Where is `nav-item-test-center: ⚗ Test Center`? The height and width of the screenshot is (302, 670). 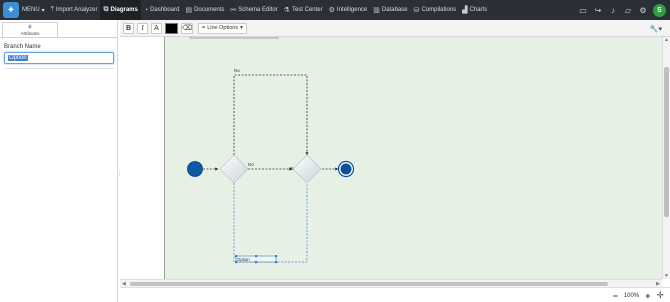 nav-item-test-center: ⚗ Test Center is located at coordinates (303, 10).